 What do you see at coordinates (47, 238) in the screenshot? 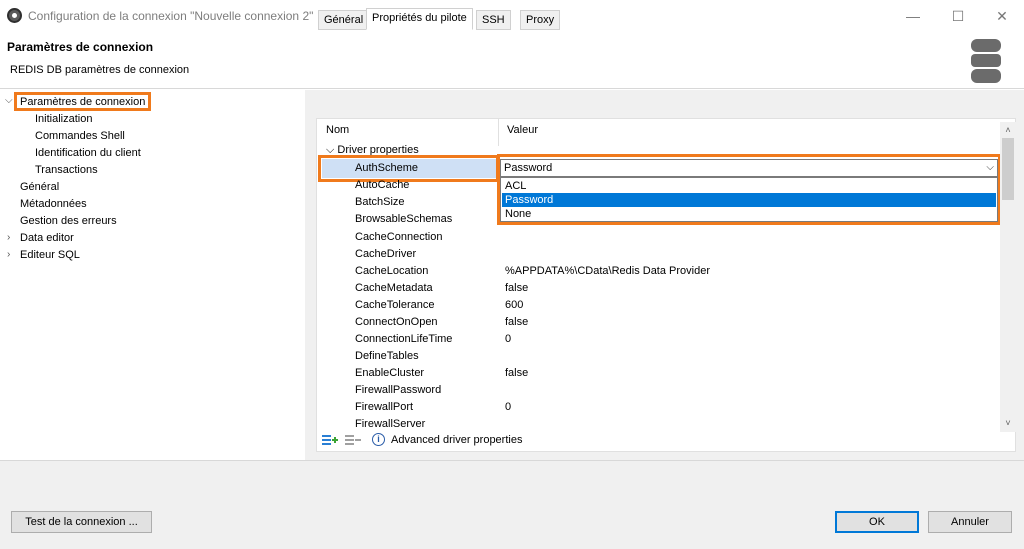
I see `tree-item-data-editor: Data editor` at bounding box center [47, 238].